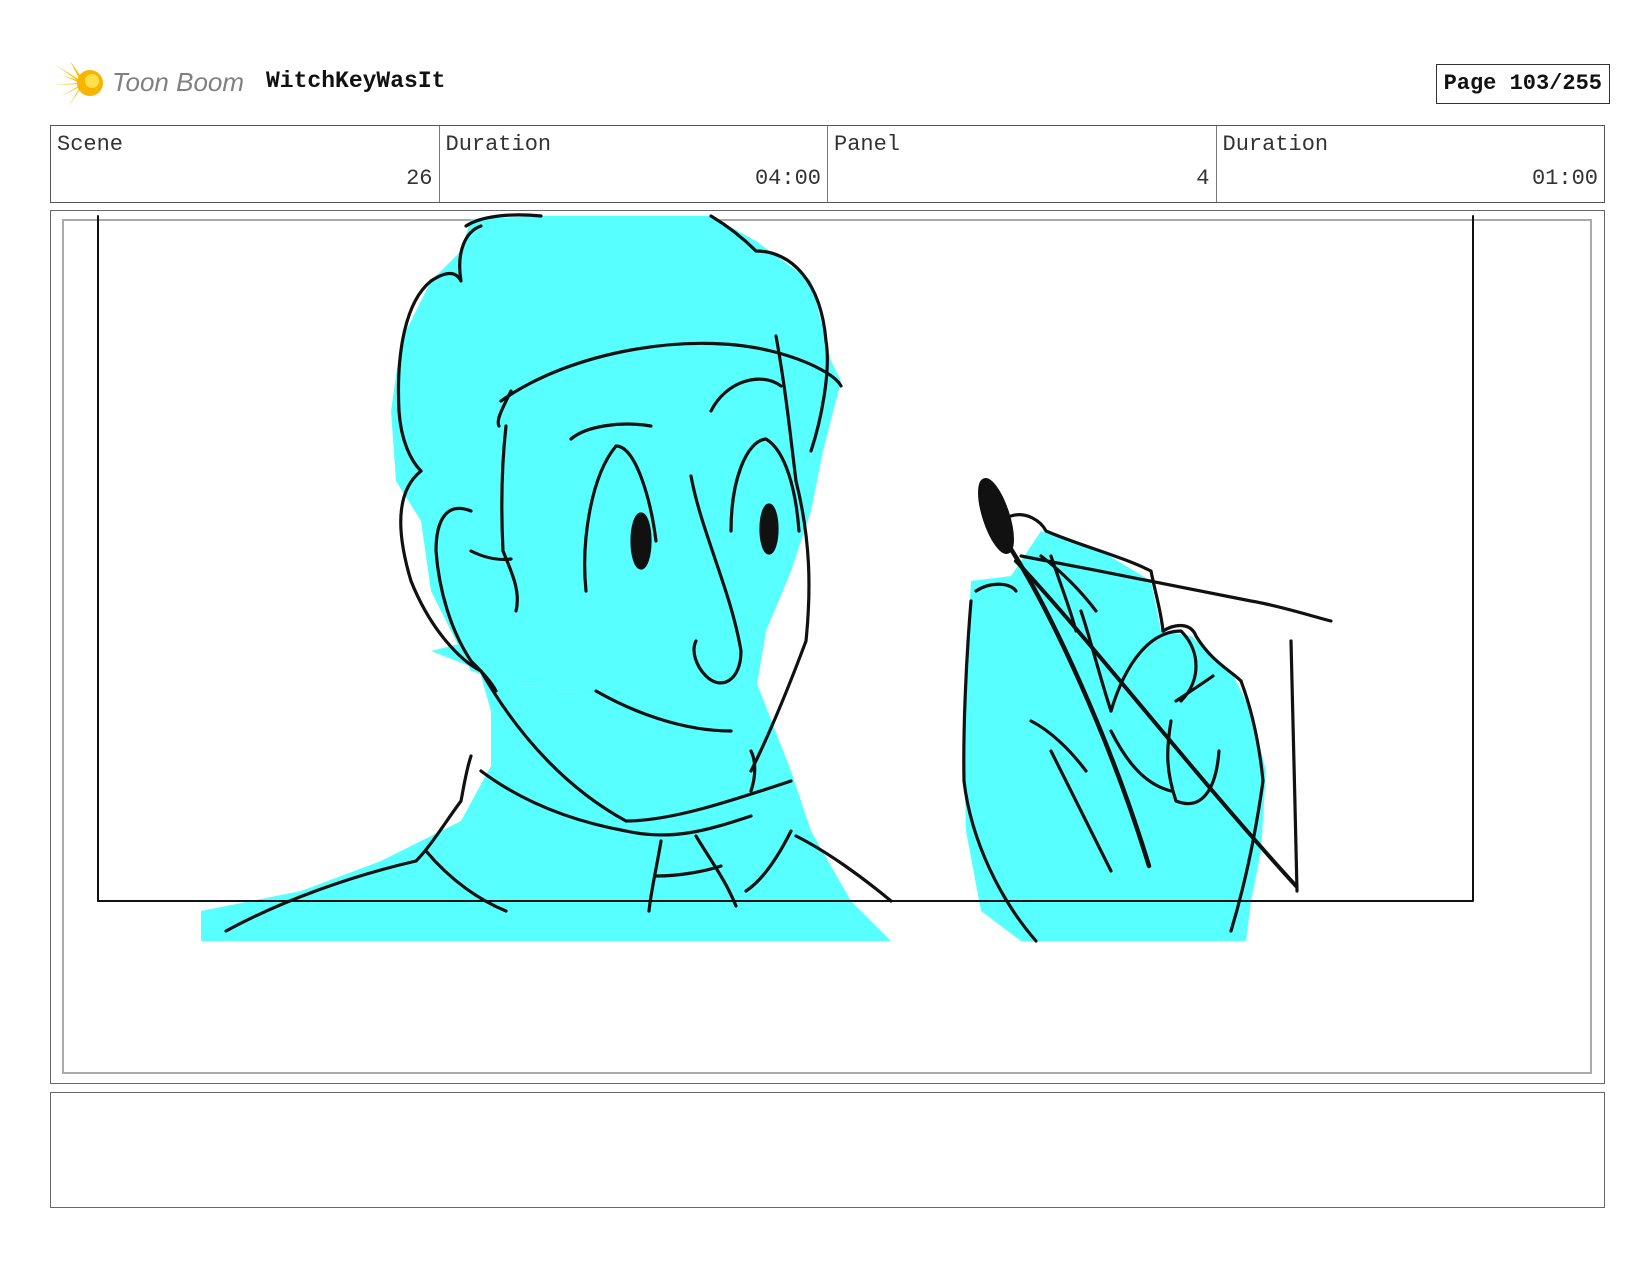 The width and height of the screenshot is (1650, 1275). What do you see at coordinates (634, 164) in the screenshot?
I see `scene-duration-cell: Duration 04:00` at bounding box center [634, 164].